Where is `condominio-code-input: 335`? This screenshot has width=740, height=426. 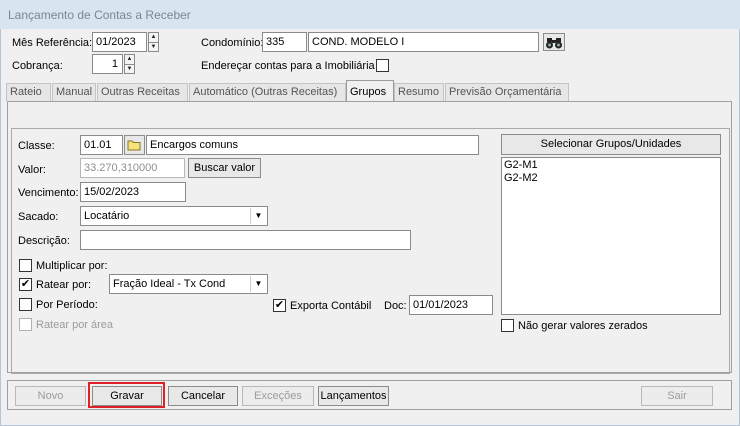 condominio-code-input: 335 is located at coordinates (284, 42).